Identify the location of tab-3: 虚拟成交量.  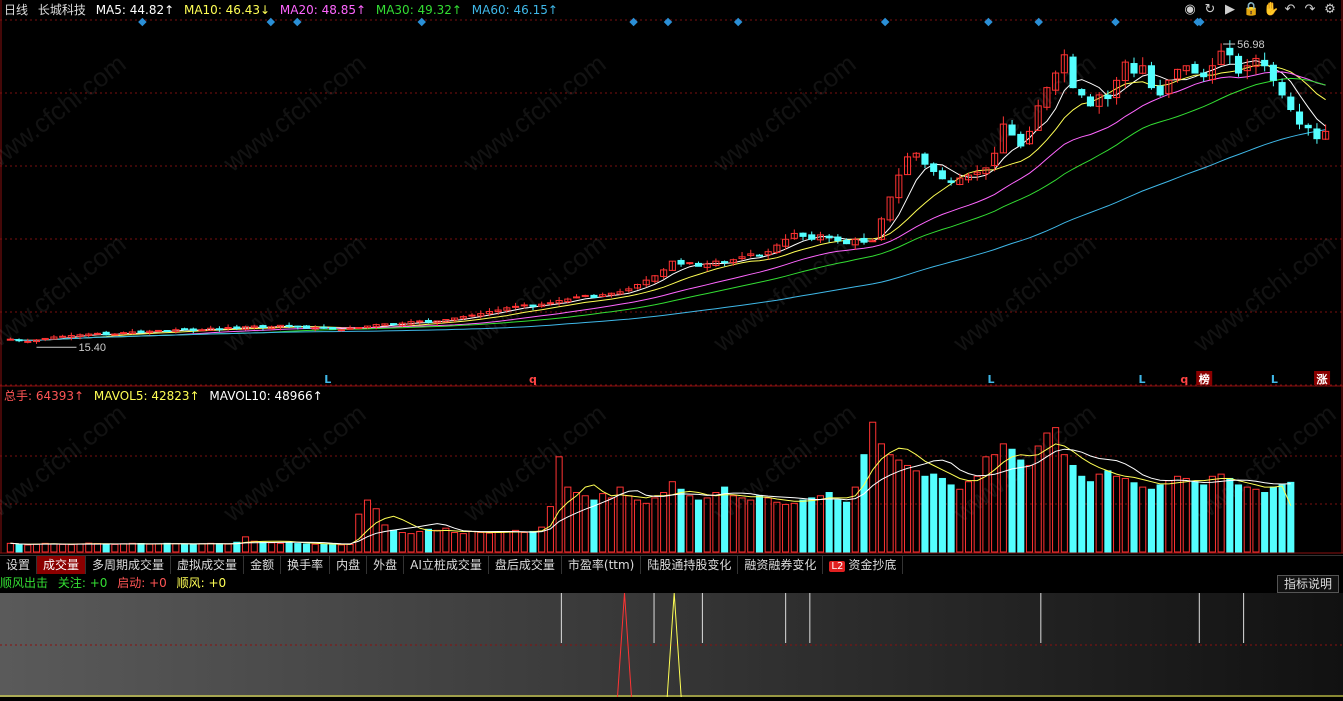
(208, 565).